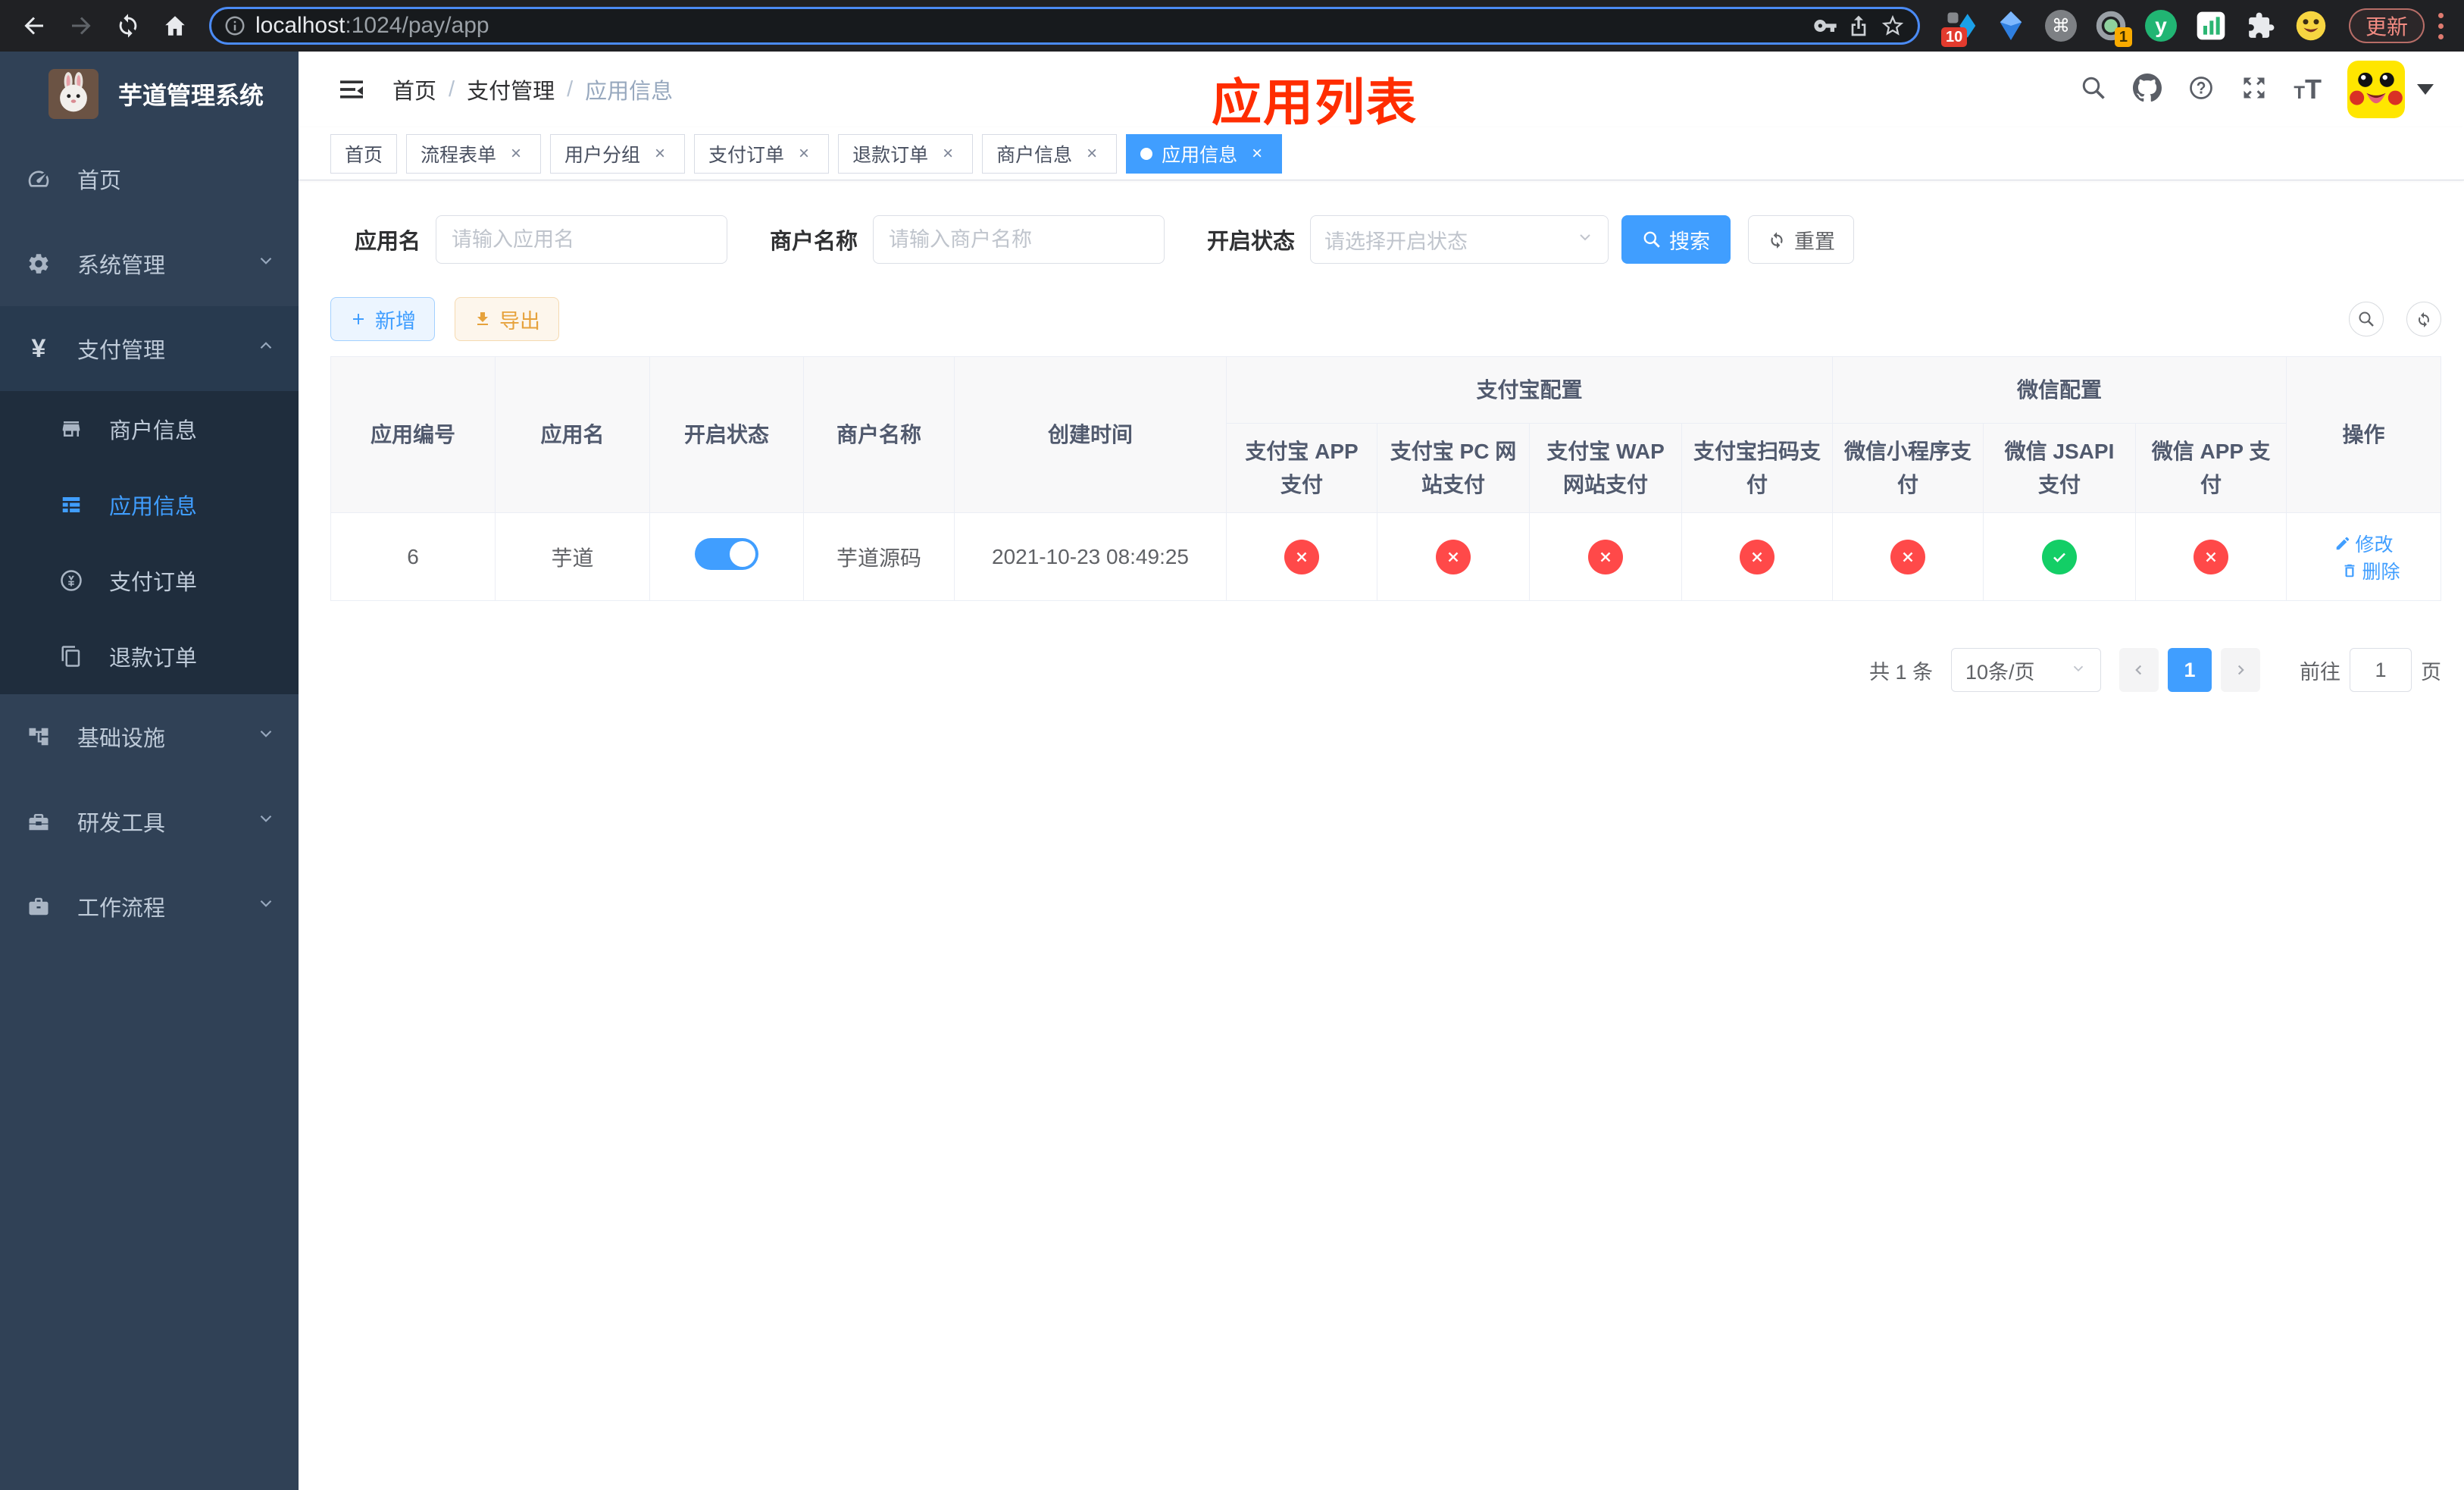 The height and width of the screenshot is (1490, 2464). I want to click on export-button: 导出, so click(507, 319).